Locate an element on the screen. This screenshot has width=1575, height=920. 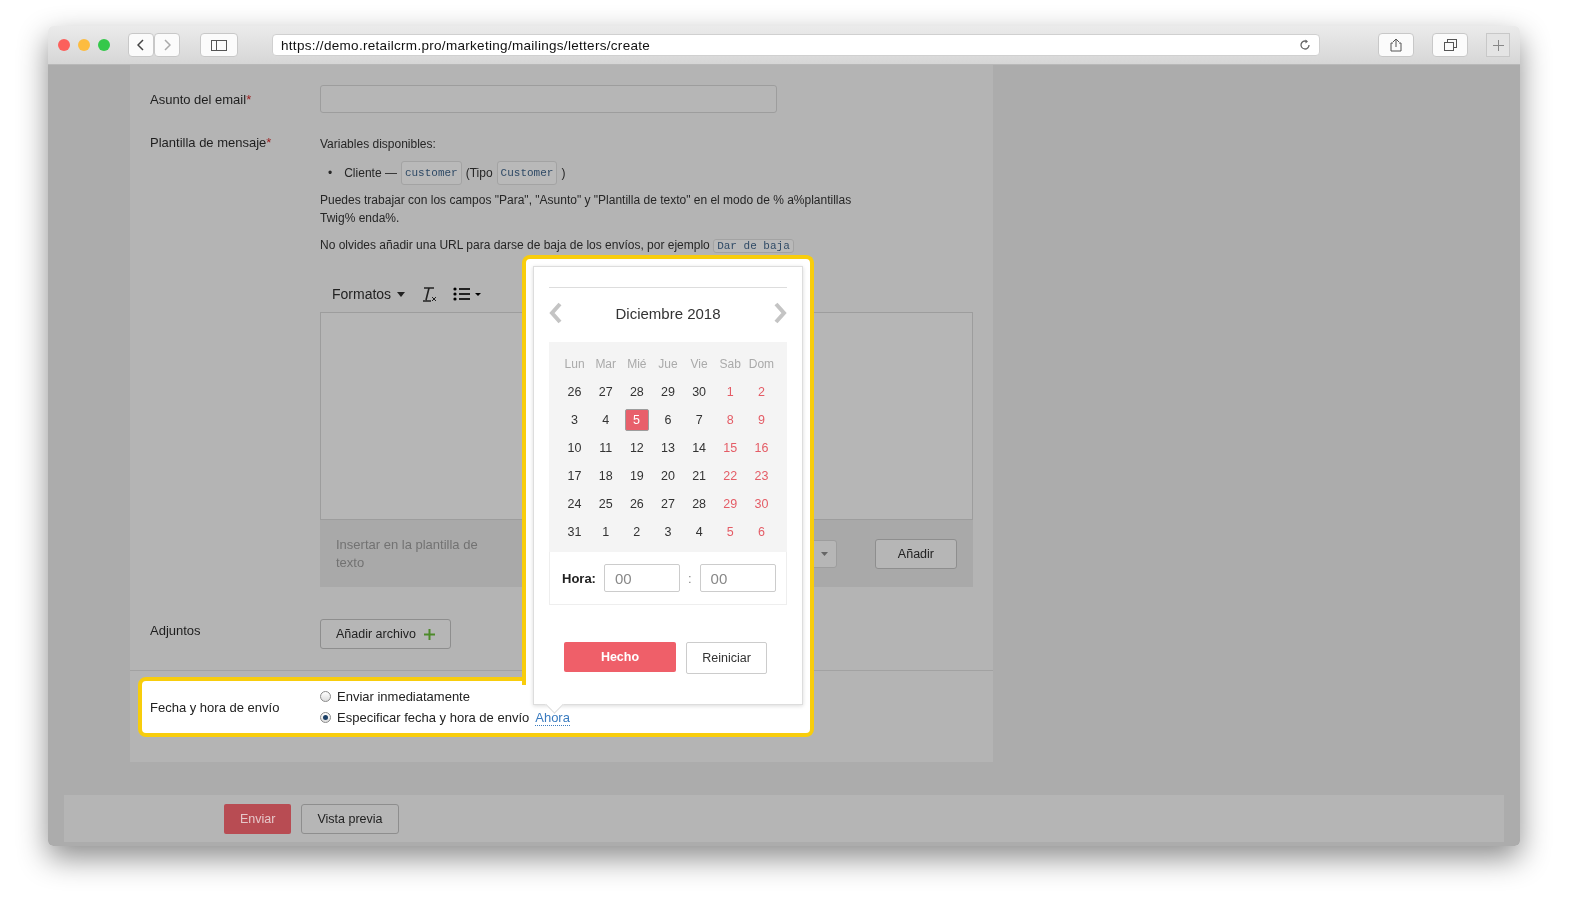
calendar-day: 17 is located at coordinates (574, 476).